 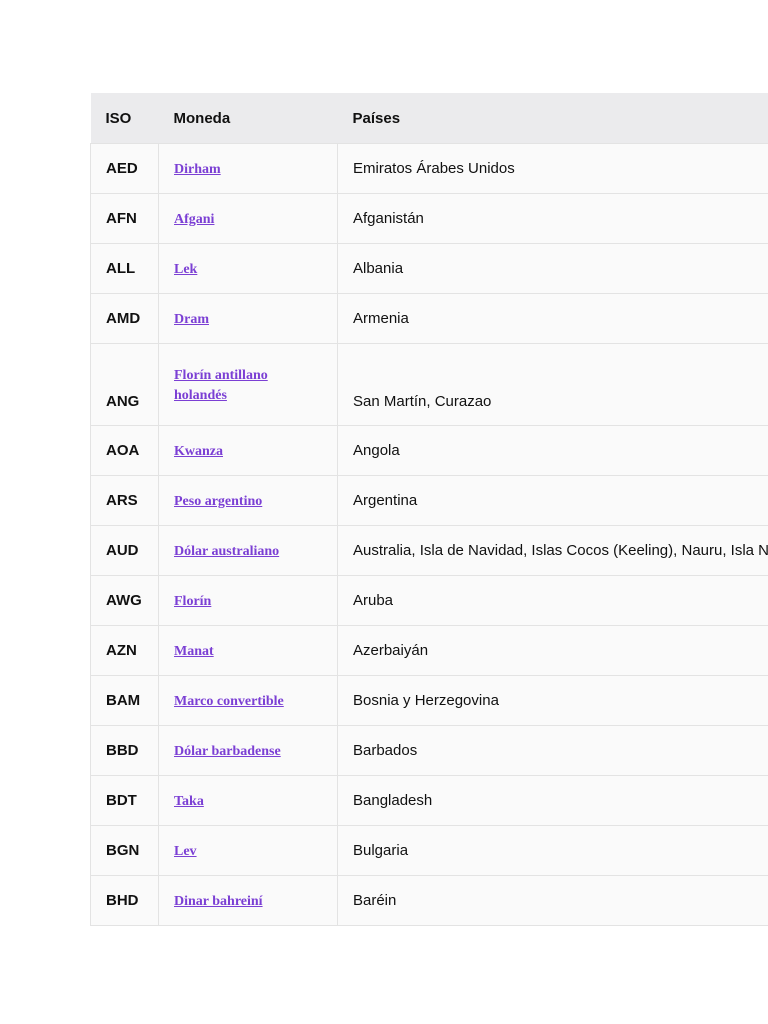 What do you see at coordinates (248, 600) in the screenshot?
I see `currency-cell: Florín` at bounding box center [248, 600].